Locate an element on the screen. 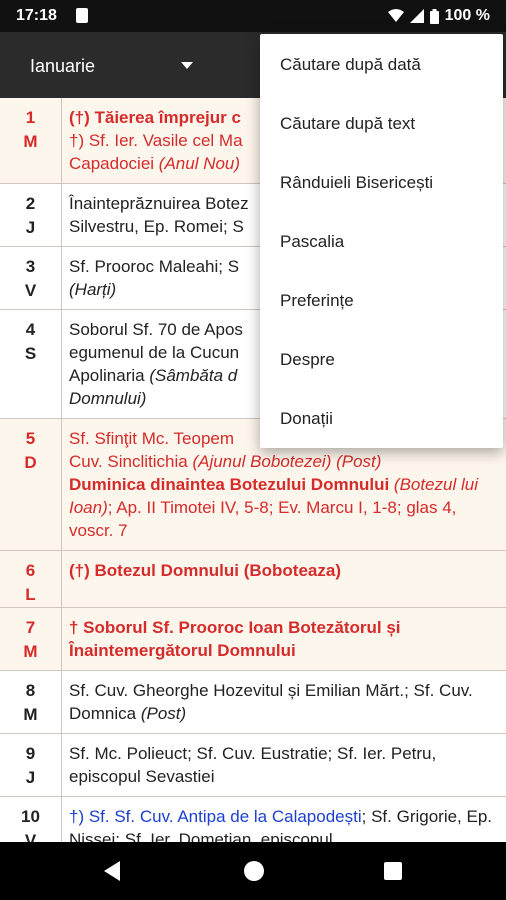 Image resolution: width=506 pixels, height=900 pixels. status-time: 17:18 is located at coordinates (36, 15).